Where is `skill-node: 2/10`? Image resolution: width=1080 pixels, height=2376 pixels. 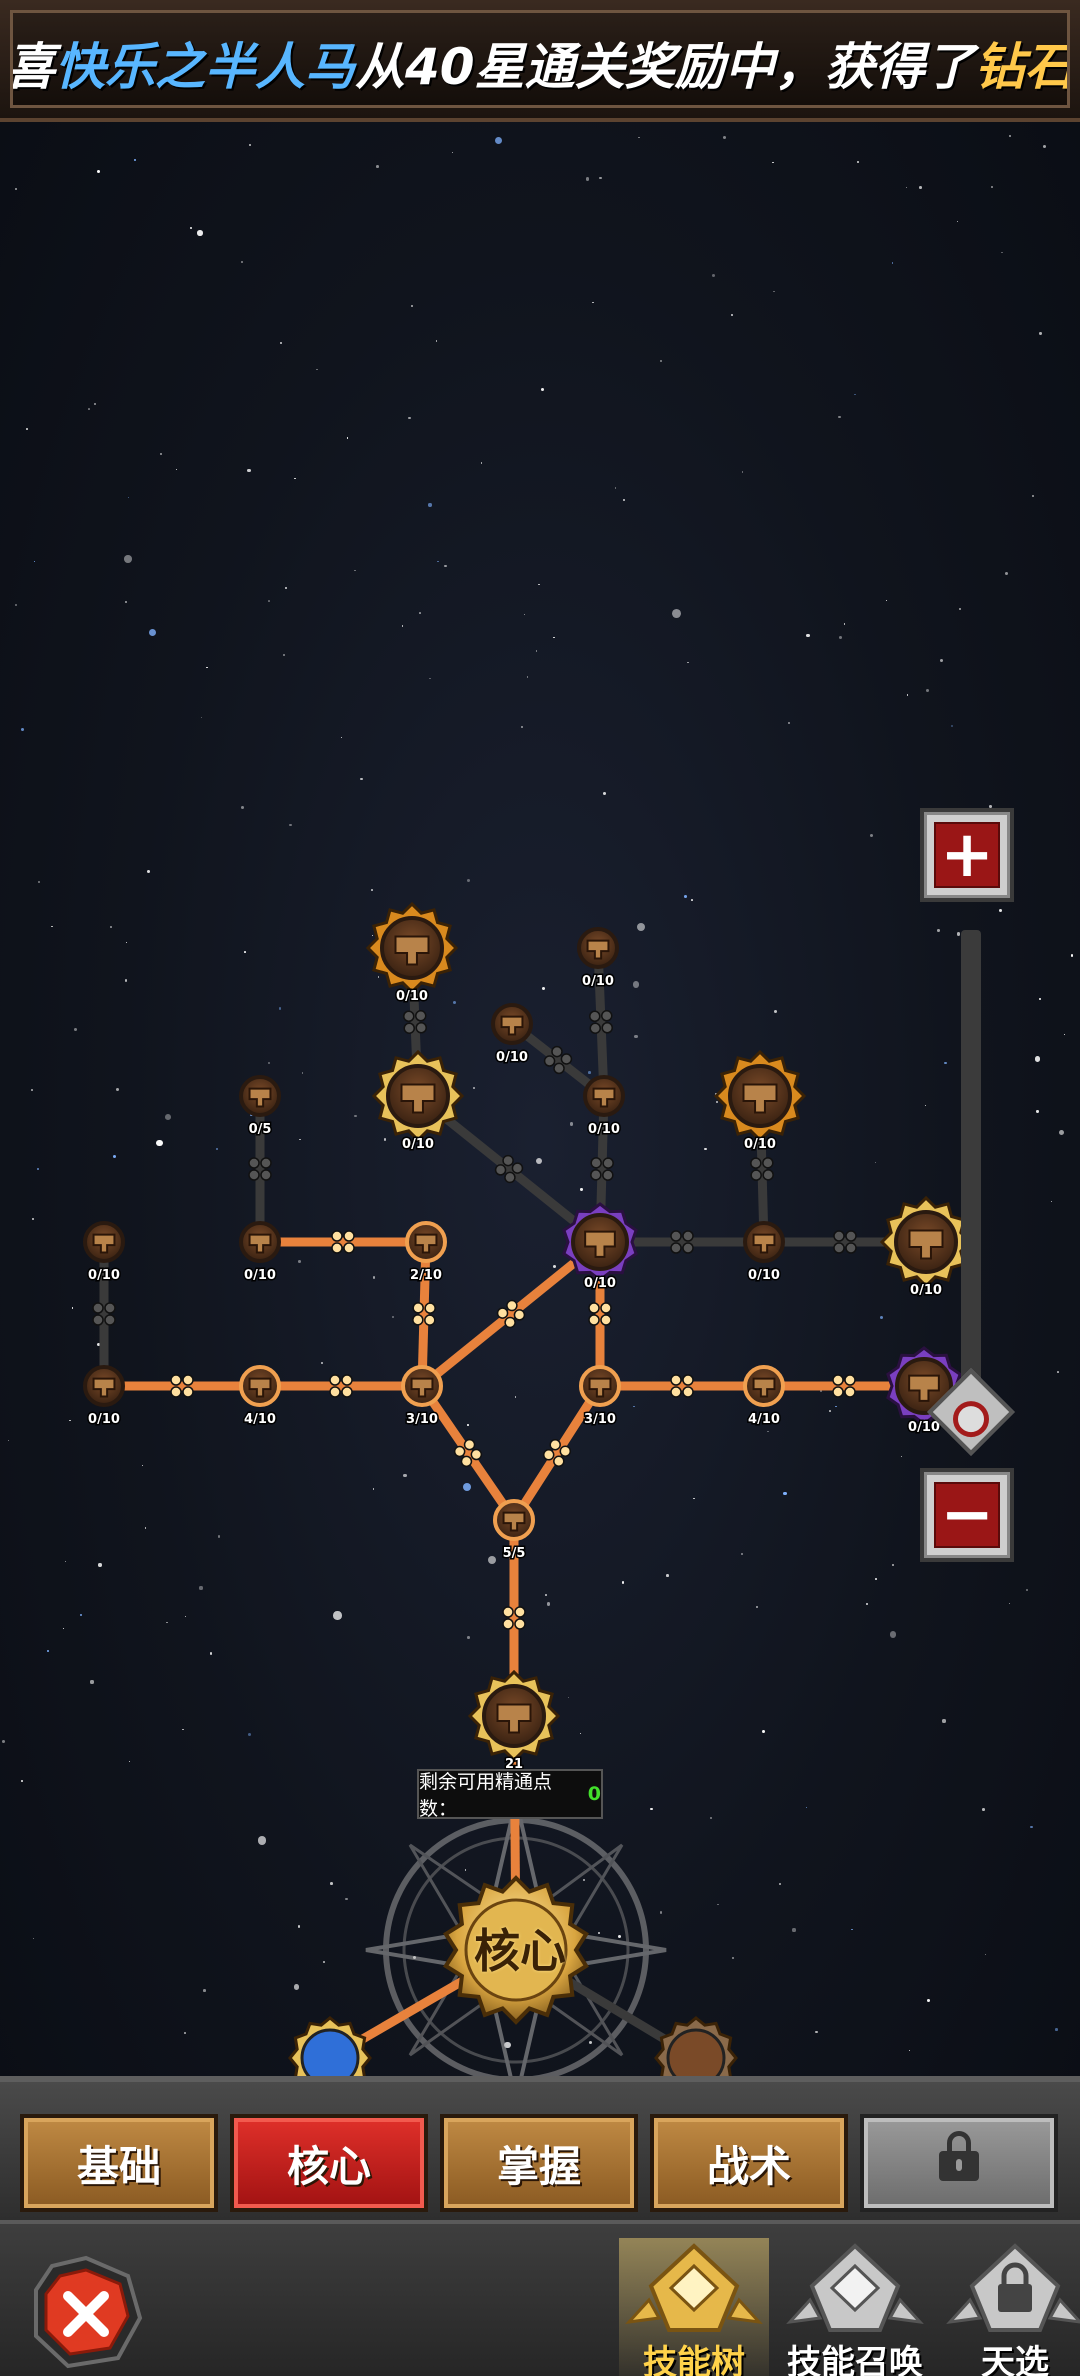
skill-node: 2/10 is located at coordinates (426, 1253).